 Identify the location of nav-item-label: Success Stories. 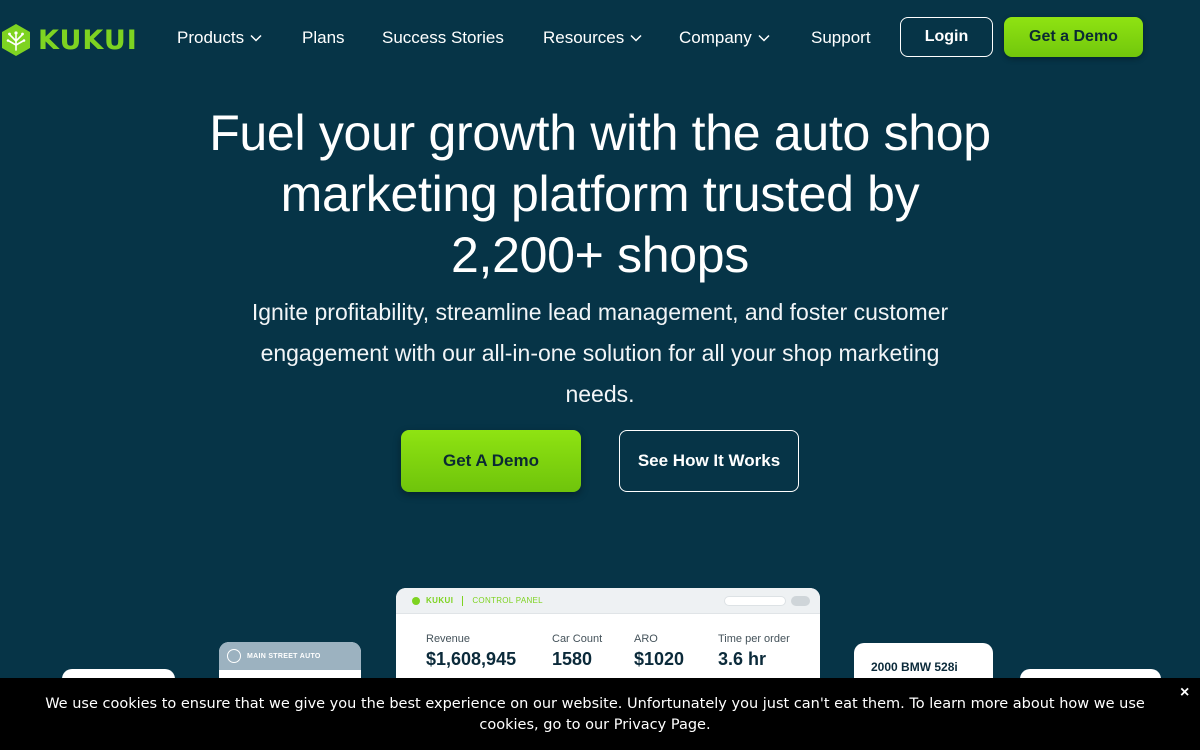
(443, 37).